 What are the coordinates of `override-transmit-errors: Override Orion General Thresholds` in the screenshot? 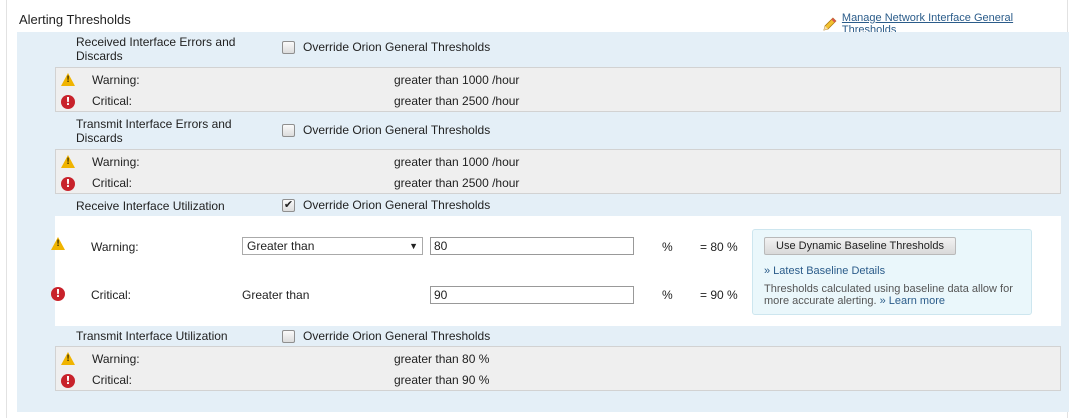 It's located at (386, 130).